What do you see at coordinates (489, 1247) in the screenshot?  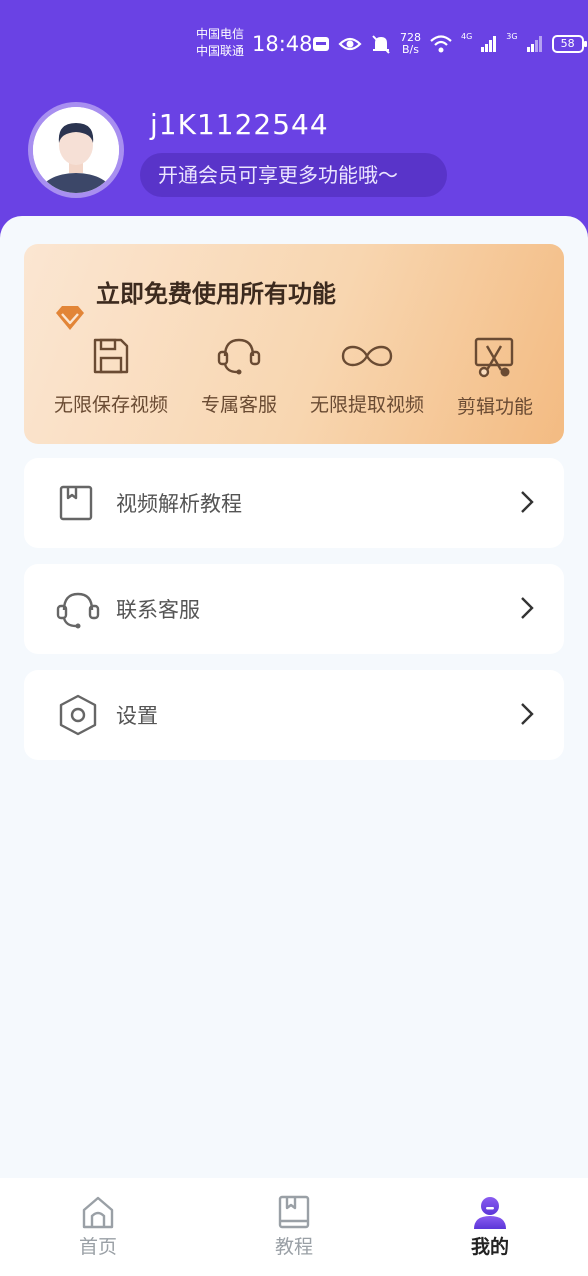 I see `nav-label: 我的` at bounding box center [489, 1247].